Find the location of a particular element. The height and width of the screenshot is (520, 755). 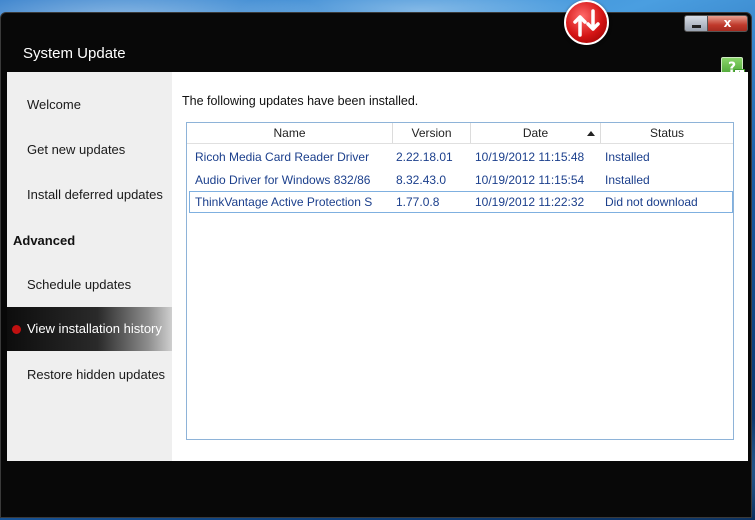

sort-ascending-icon is located at coordinates (591, 133).